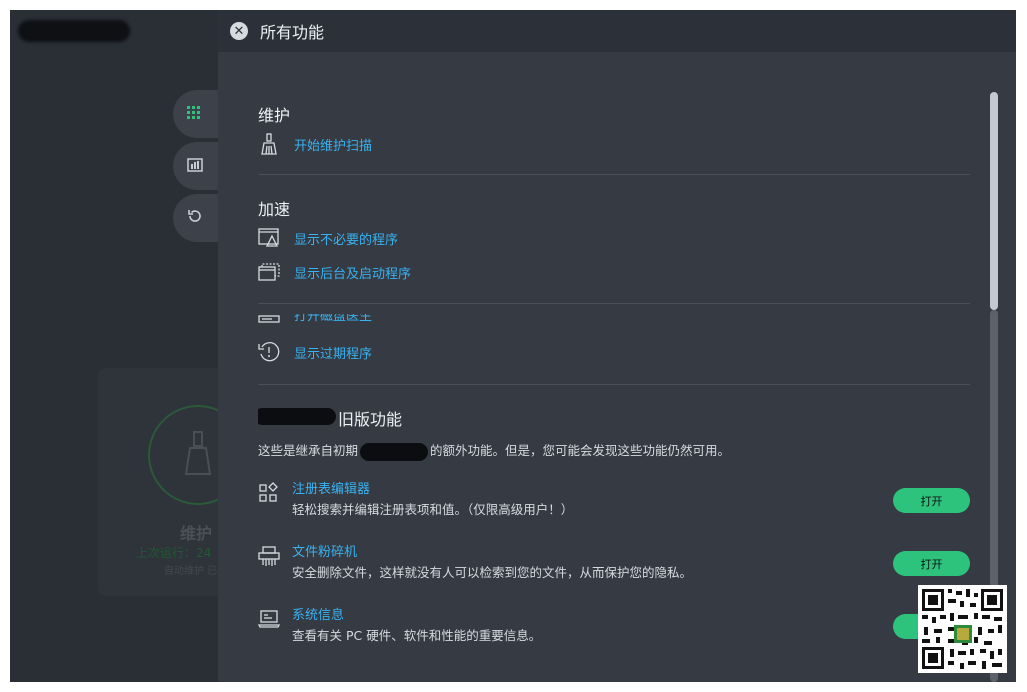  Describe the element at coordinates (433, 509) in the screenshot. I see `item-description: 轻松搜索并编辑注册表项和值。（仅限高级用户！）` at that location.